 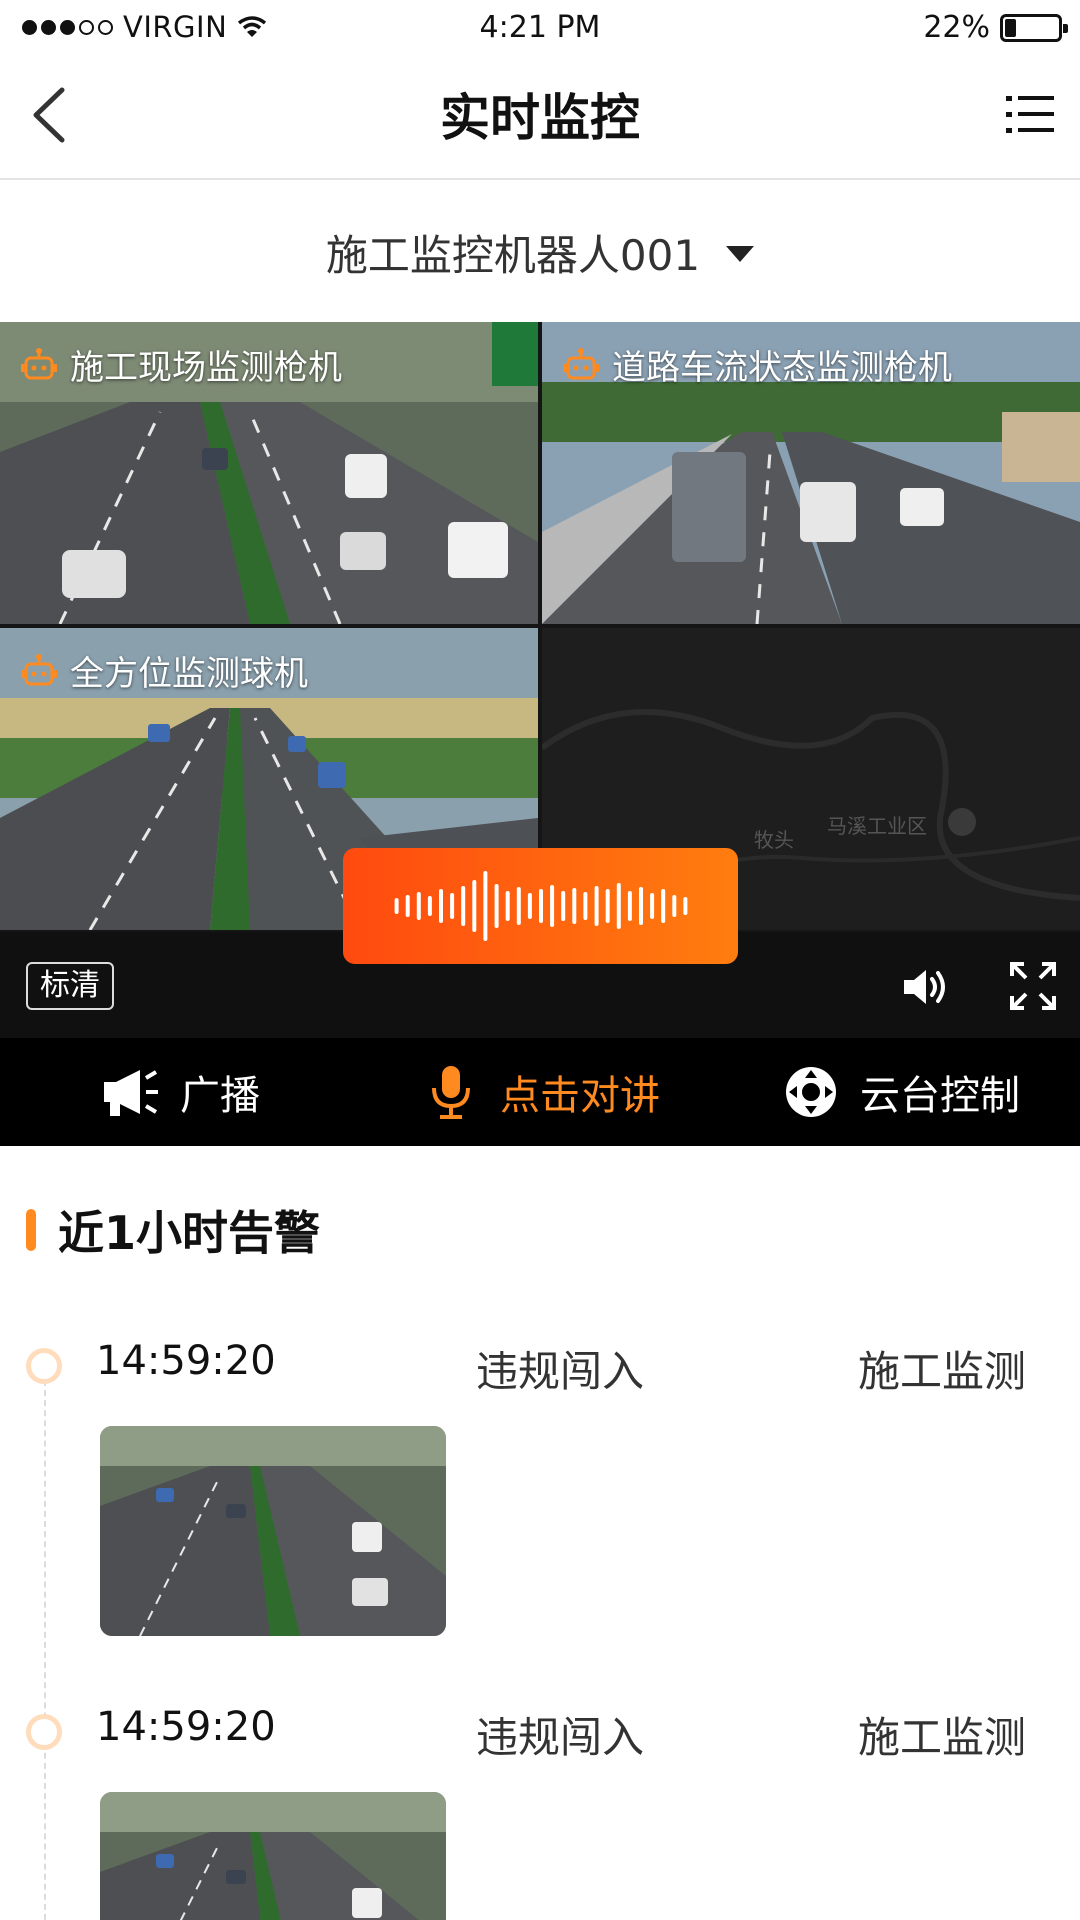 I want to click on microphone-icon, so click(x=451, y=1092).